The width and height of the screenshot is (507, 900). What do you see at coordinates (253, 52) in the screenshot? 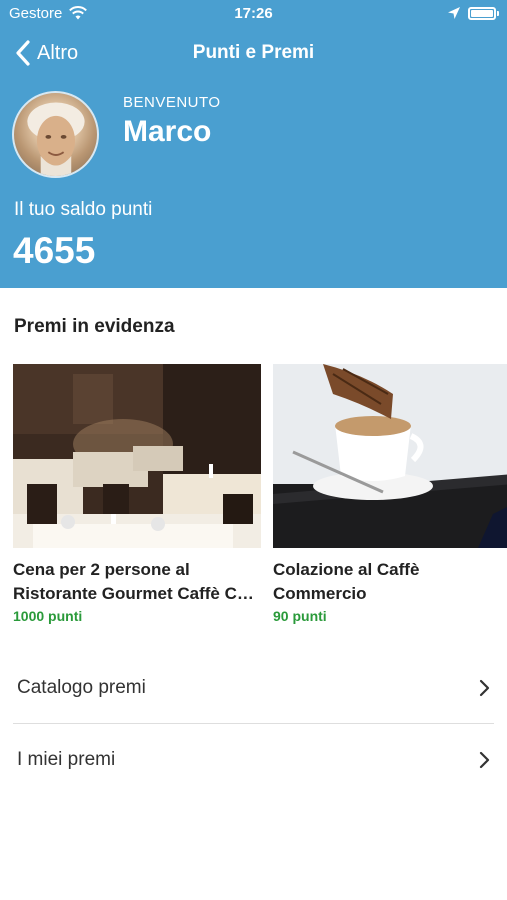
I see `page-title: Punti e Premi` at bounding box center [253, 52].